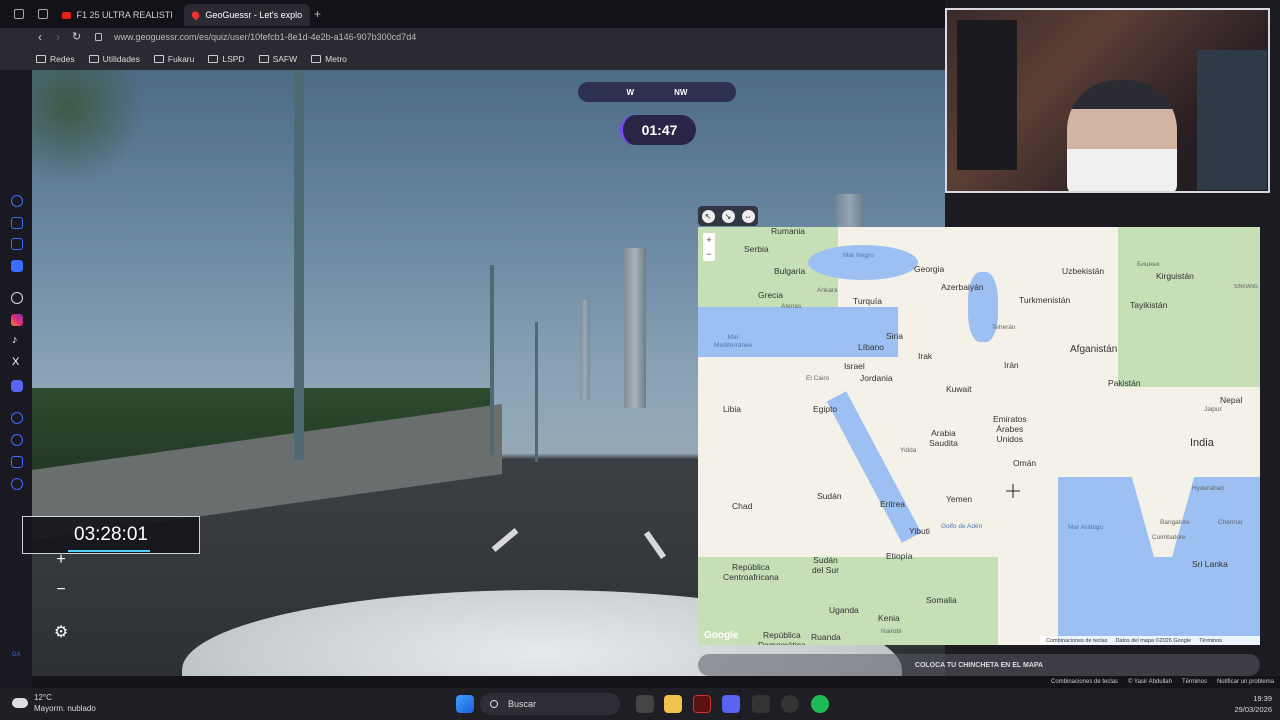  Describe the element at coordinates (1247, 704) in the screenshot. I see `system-clock: 19:39 29/03/2026` at that location.